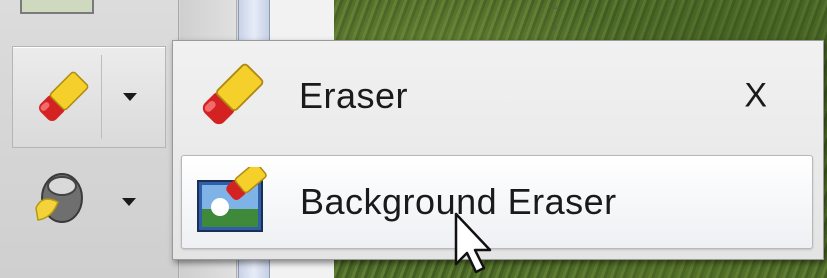 The width and height of the screenshot is (827, 278). What do you see at coordinates (59, 199) in the screenshot?
I see `paint-bucket-icon` at bounding box center [59, 199].